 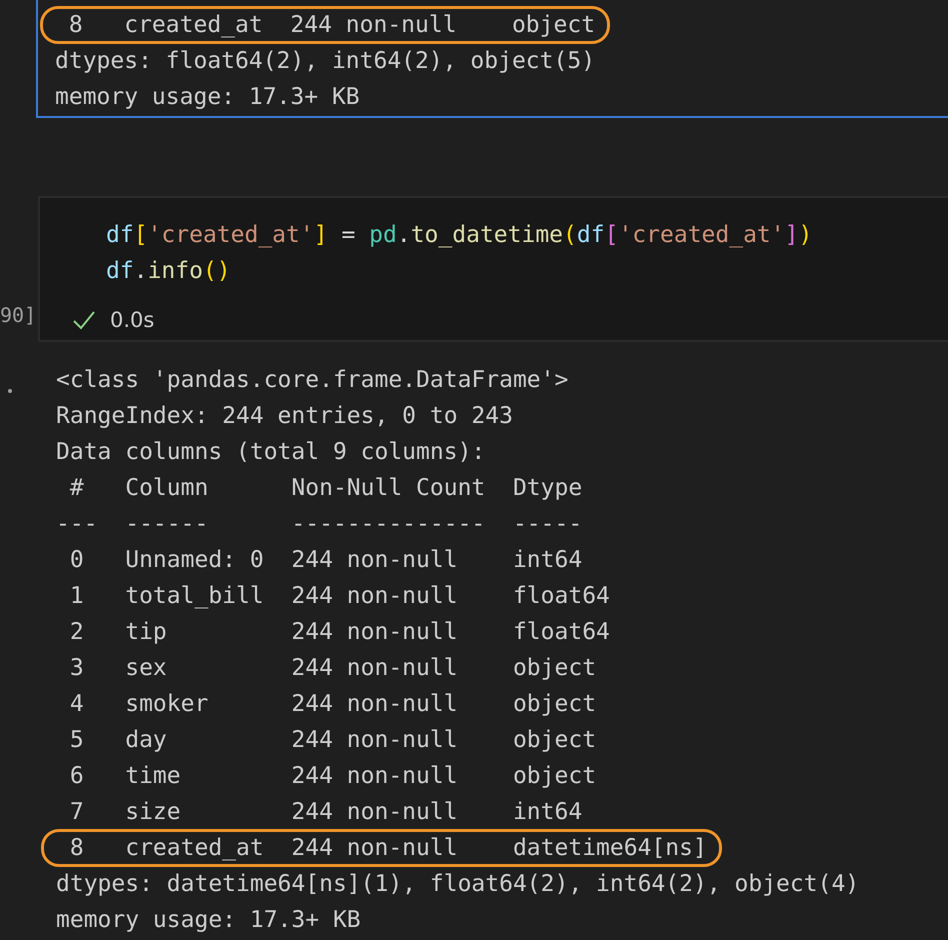 I want to click on output-line: 8 created_at 244 non-null object, so click(x=325, y=25).